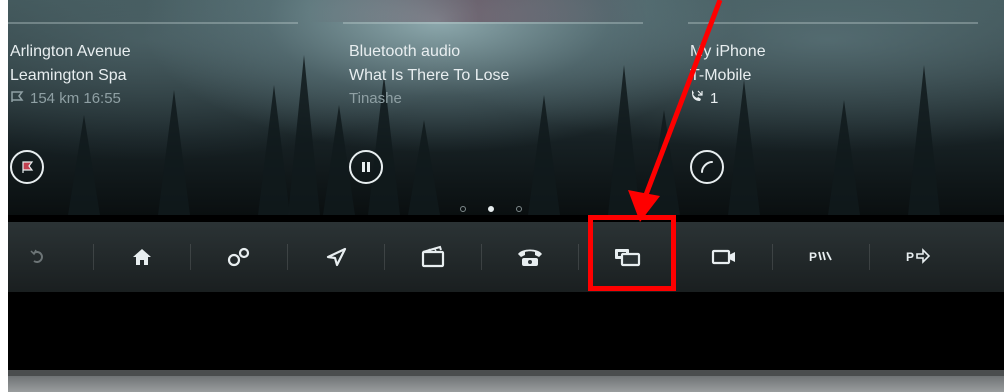  I want to click on annotation-highlight-box, so click(632, 253).